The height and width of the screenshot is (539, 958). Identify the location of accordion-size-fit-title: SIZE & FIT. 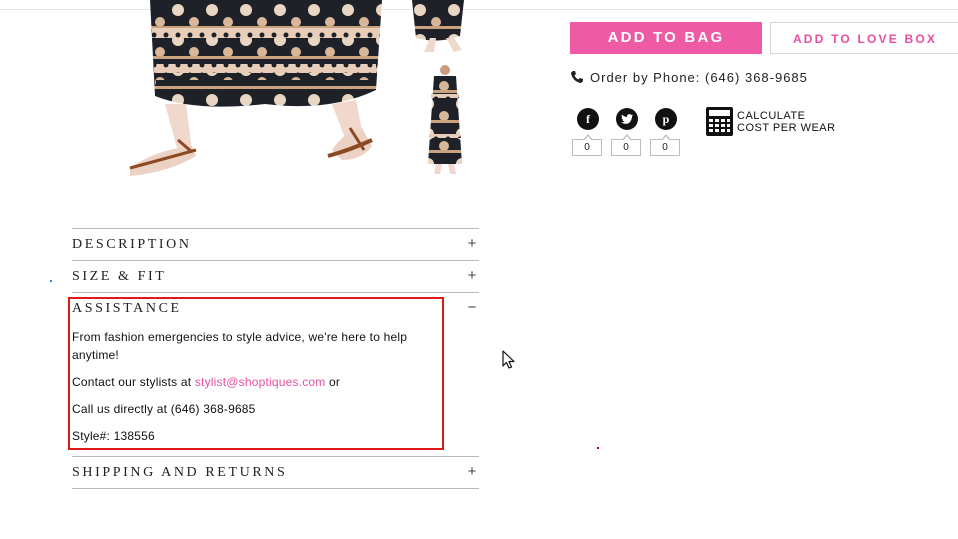
(119, 276).